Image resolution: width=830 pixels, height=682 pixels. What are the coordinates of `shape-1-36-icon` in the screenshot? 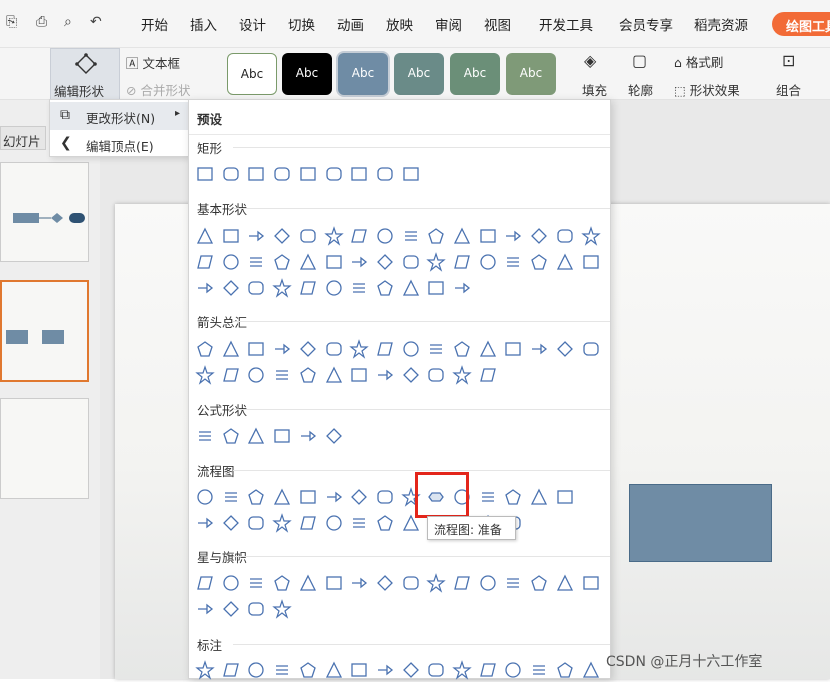 It's located at (308, 288).